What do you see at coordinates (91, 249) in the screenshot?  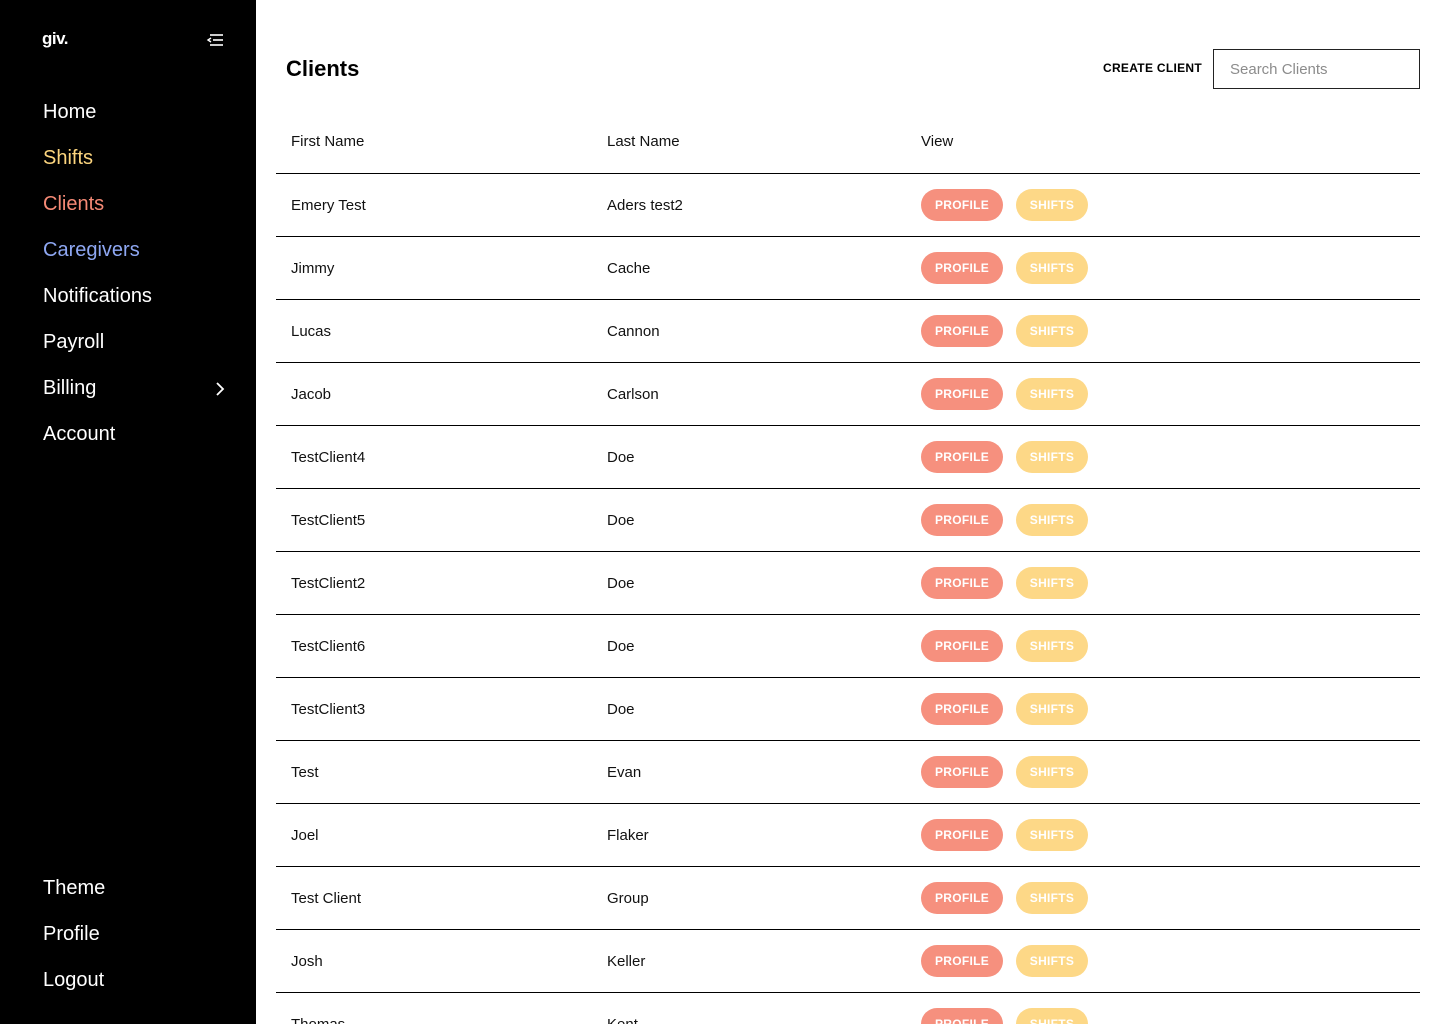 I see `sidebar-item-label: Caregivers` at bounding box center [91, 249].